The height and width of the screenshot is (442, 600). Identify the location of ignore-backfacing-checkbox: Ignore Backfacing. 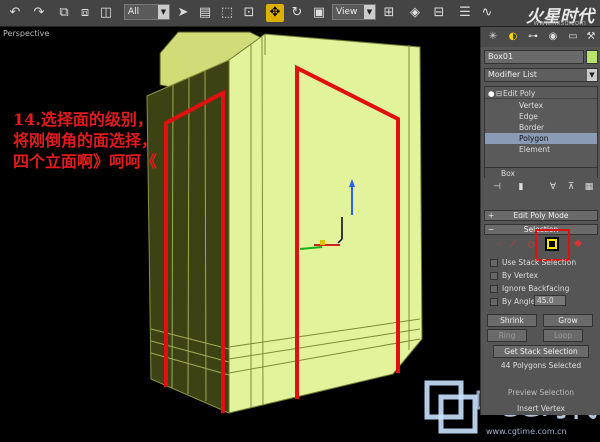
(545, 288).